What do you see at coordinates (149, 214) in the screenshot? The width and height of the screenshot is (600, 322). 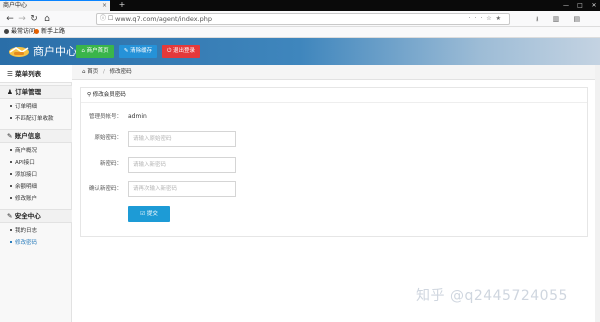 I see `submit-button: ☑ 提交` at bounding box center [149, 214].